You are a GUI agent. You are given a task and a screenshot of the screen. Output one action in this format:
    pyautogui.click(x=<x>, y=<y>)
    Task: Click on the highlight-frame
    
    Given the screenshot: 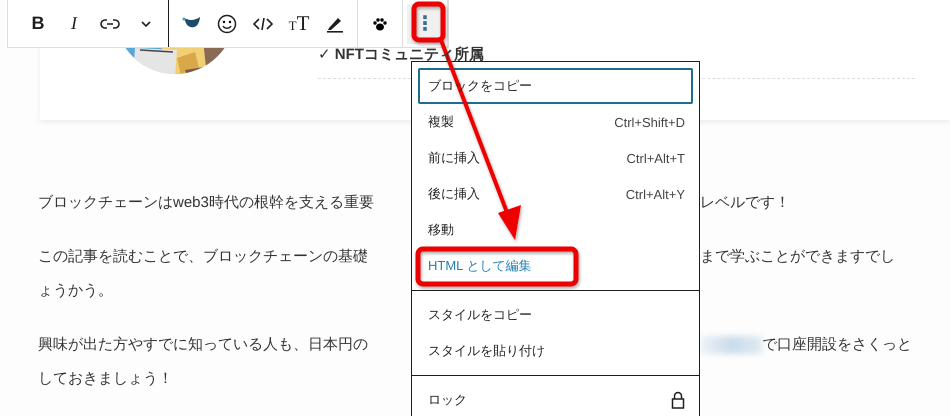 What is the action you would take?
    pyautogui.click(x=429, y=22)
    